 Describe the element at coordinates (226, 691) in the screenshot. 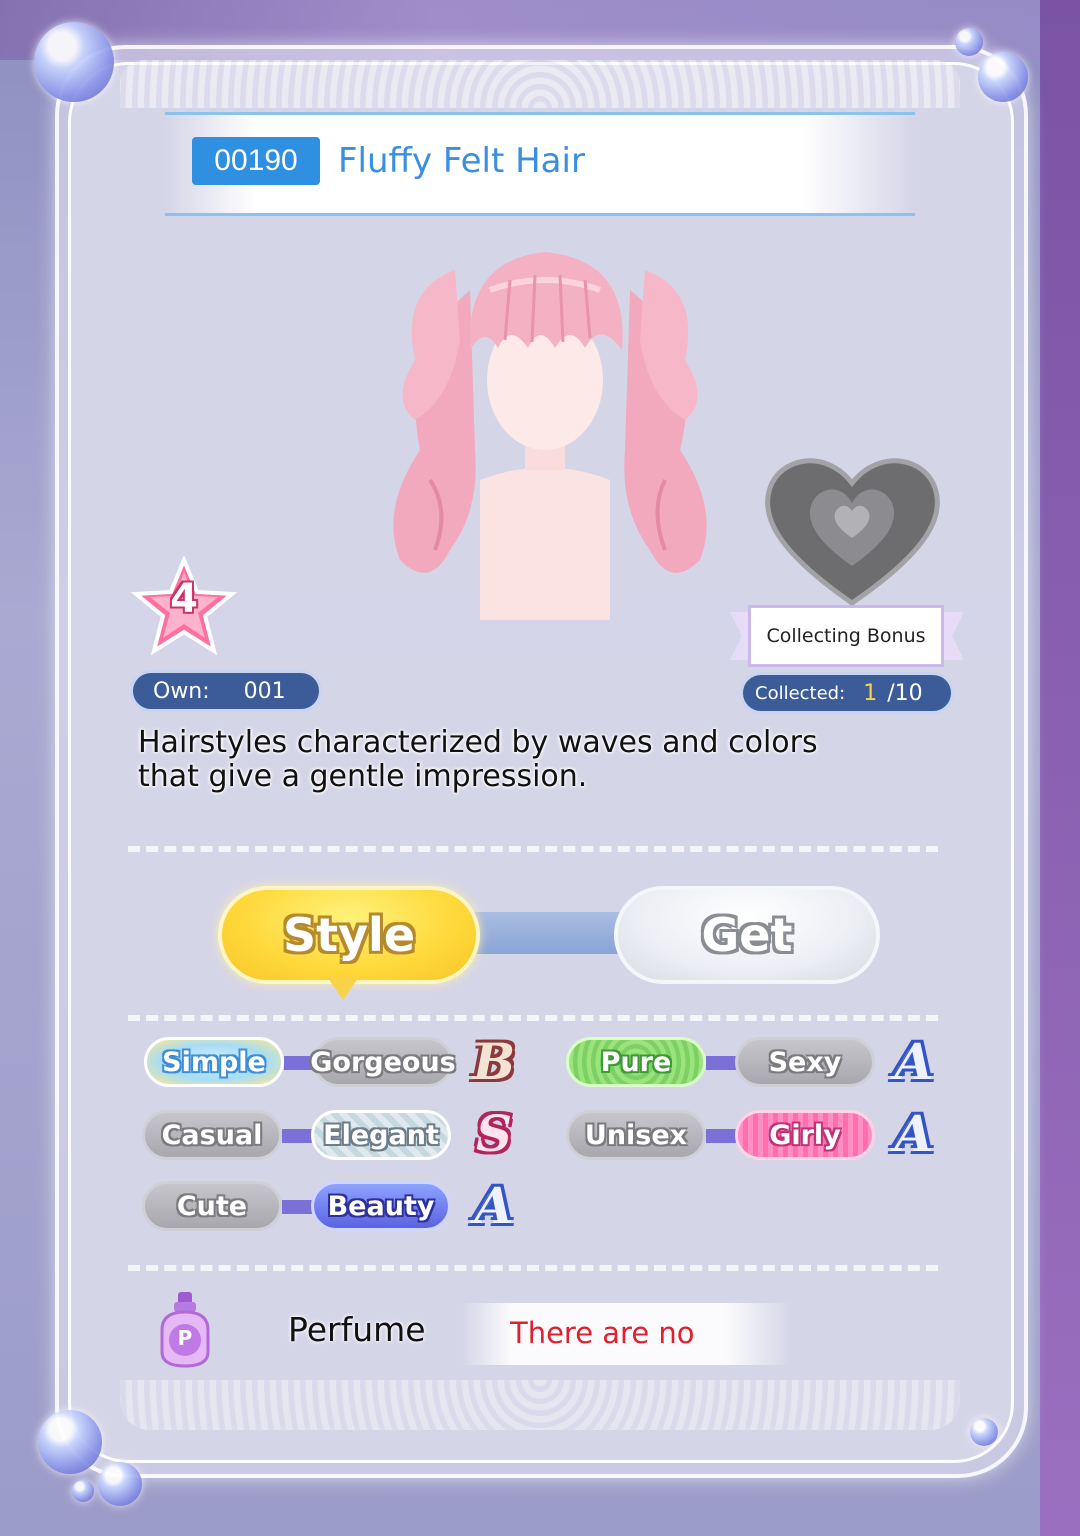

I see `own-count-pill: Own: 001` at that location.